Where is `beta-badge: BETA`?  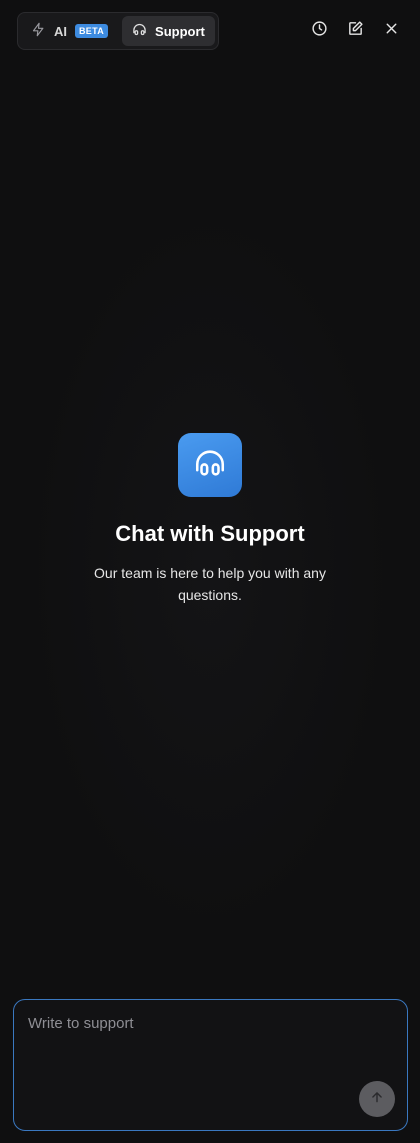 beta-badge: BETA is located at coordinates (92, 31).